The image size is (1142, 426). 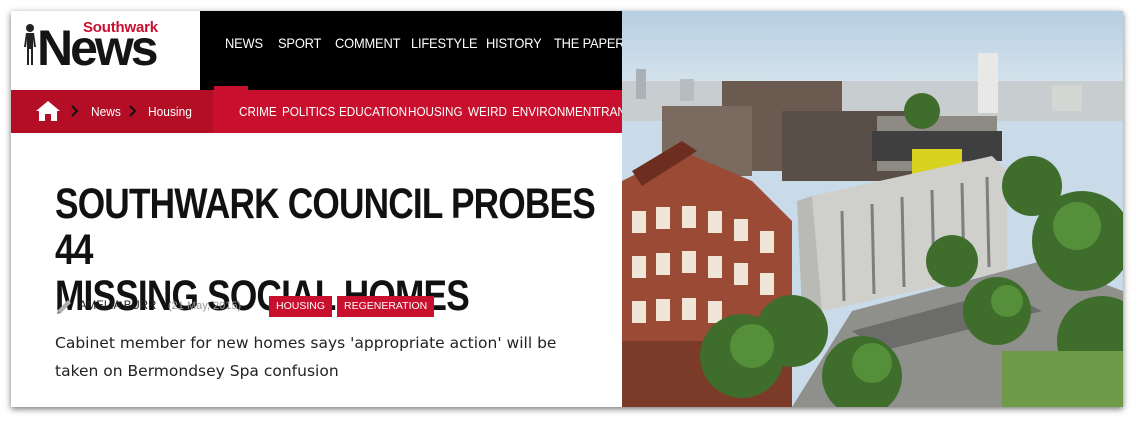 I want to click on category-education: EDUCATION, so click(x=373, y=111).